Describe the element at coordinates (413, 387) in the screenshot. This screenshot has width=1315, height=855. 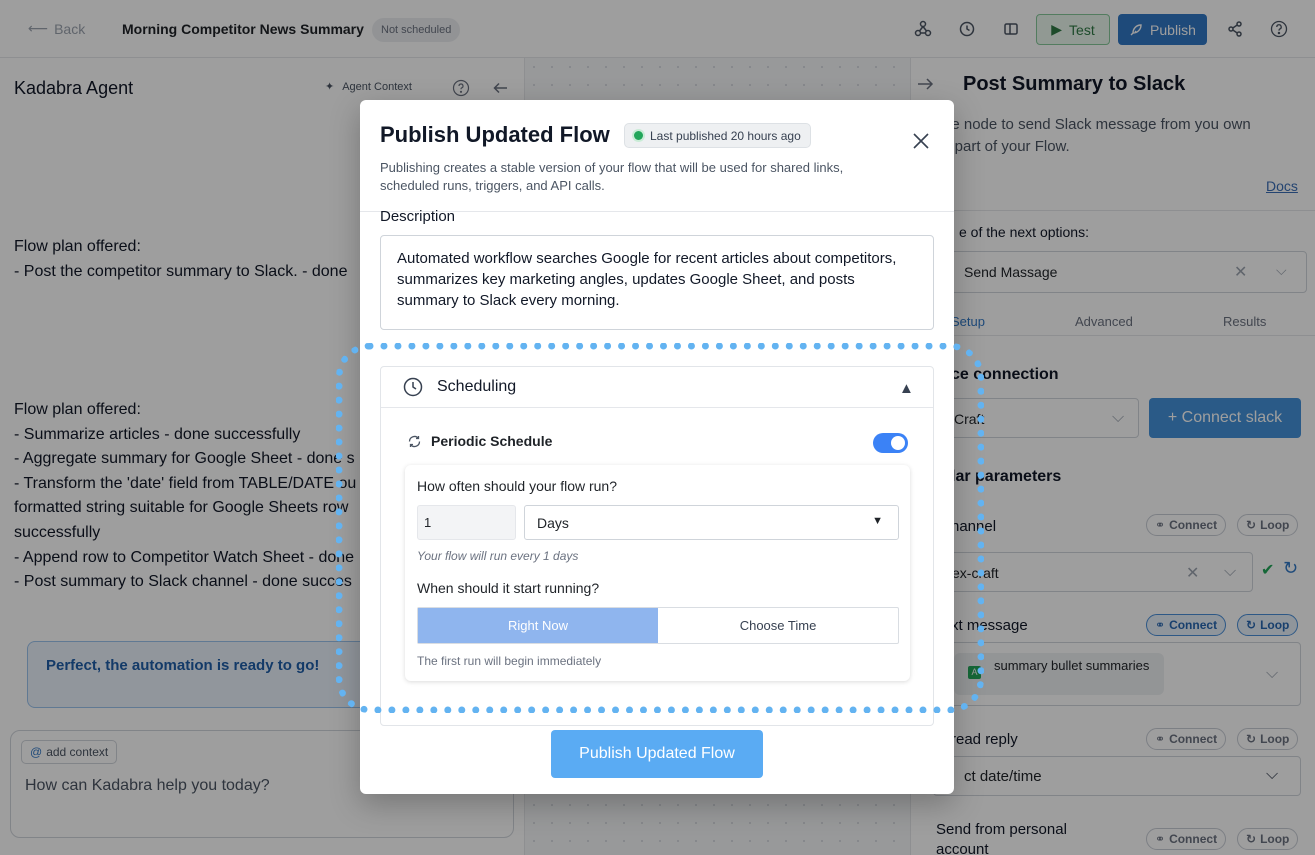
I see `clock-icon` at that location.